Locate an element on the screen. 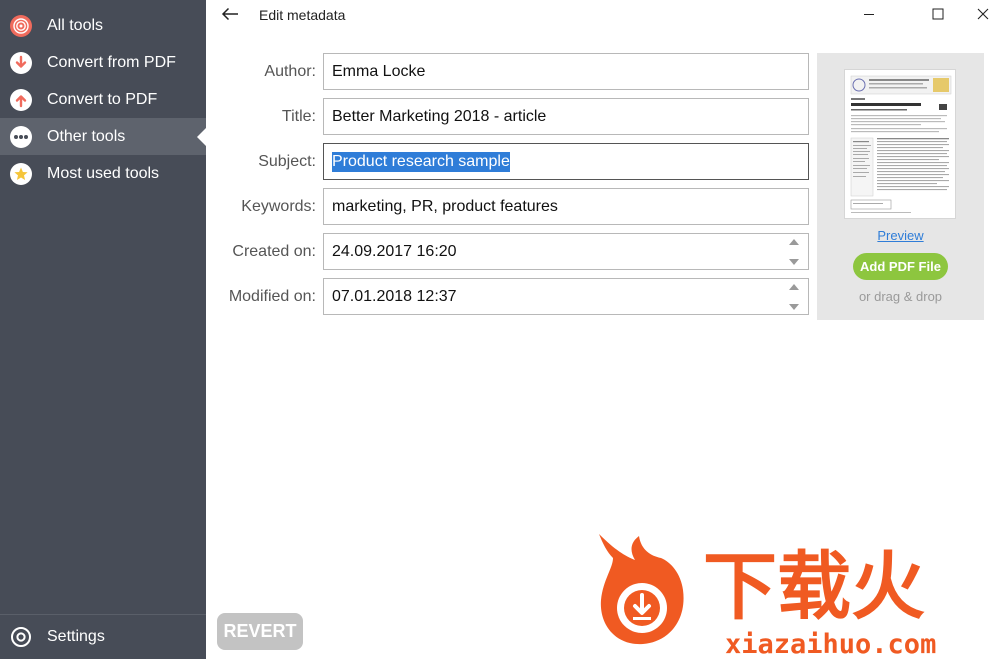  arrow-down-icon is located at coordinates (21, 62).